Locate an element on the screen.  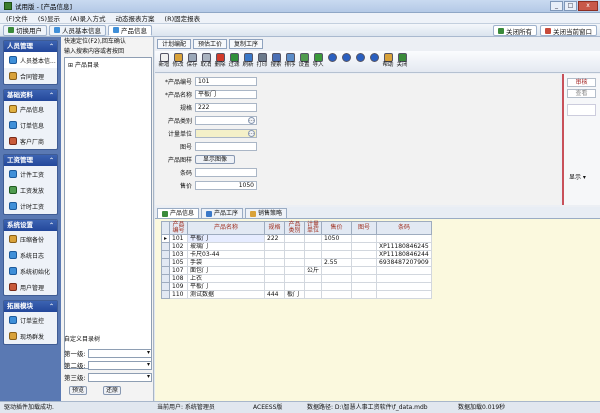
sidebar-item-order-monitor: 订单监控 is located at coordinates (30, 320).